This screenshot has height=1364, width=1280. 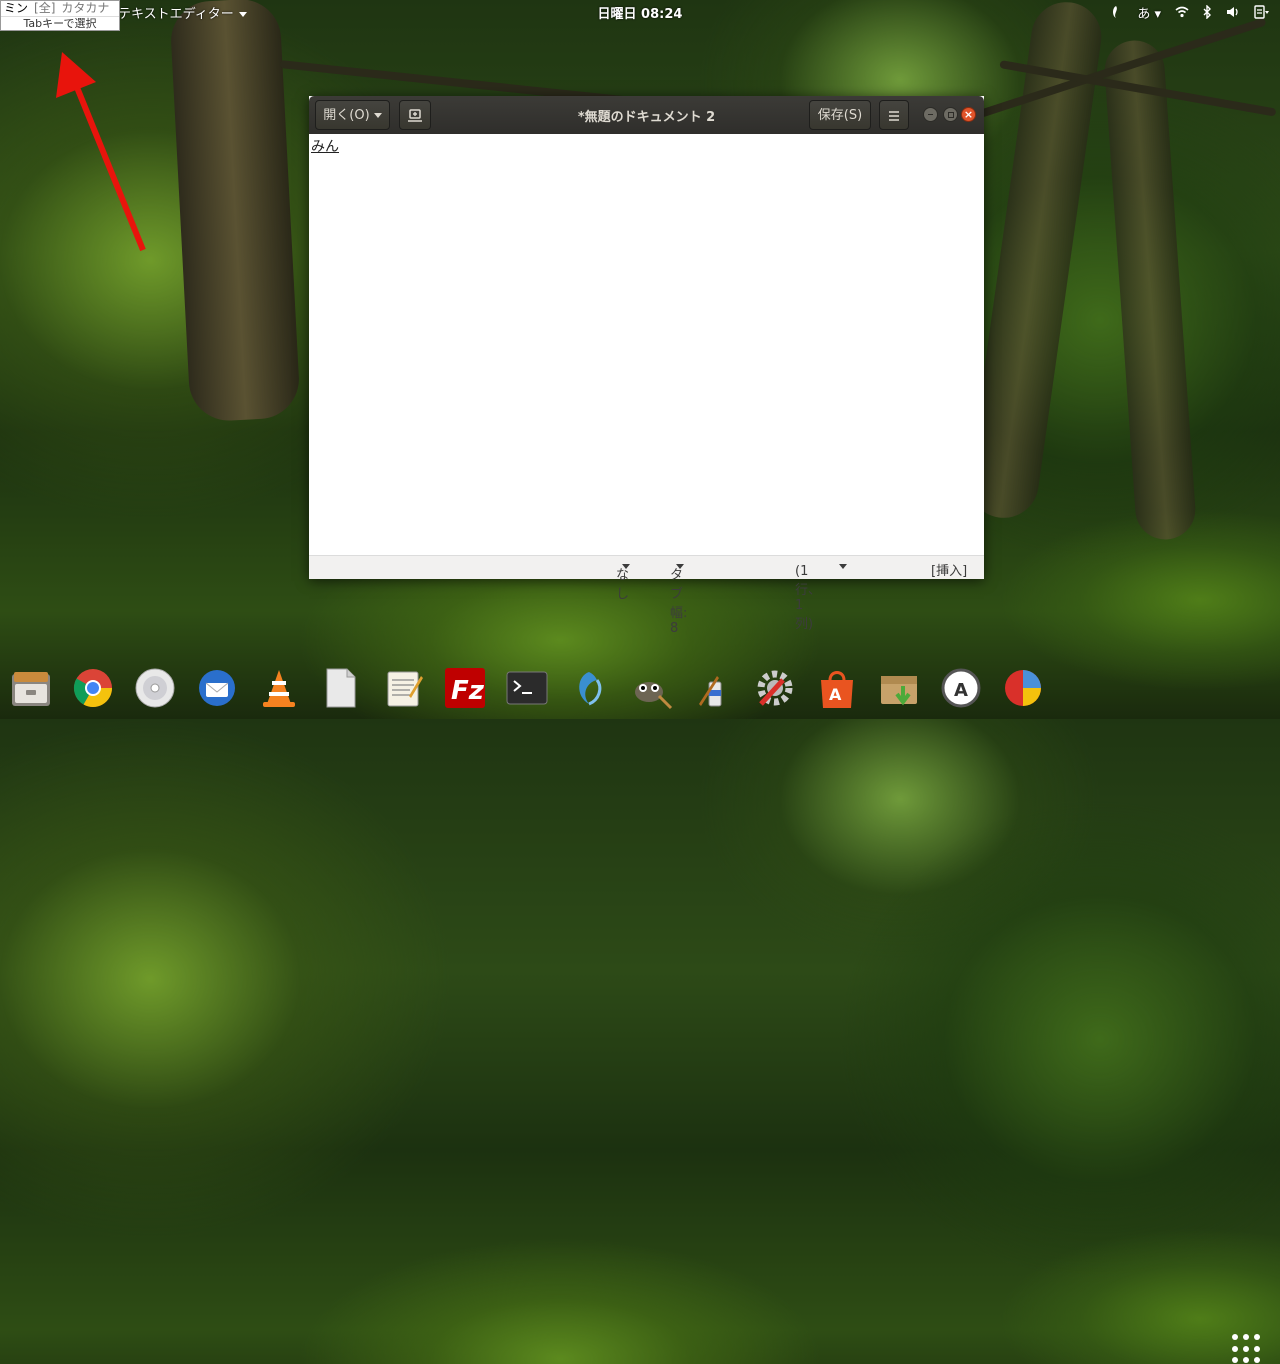 I want to click on status-bar: なし タブ幅: 8 (1行、1列) [挿入], so click(x=646, y=595).